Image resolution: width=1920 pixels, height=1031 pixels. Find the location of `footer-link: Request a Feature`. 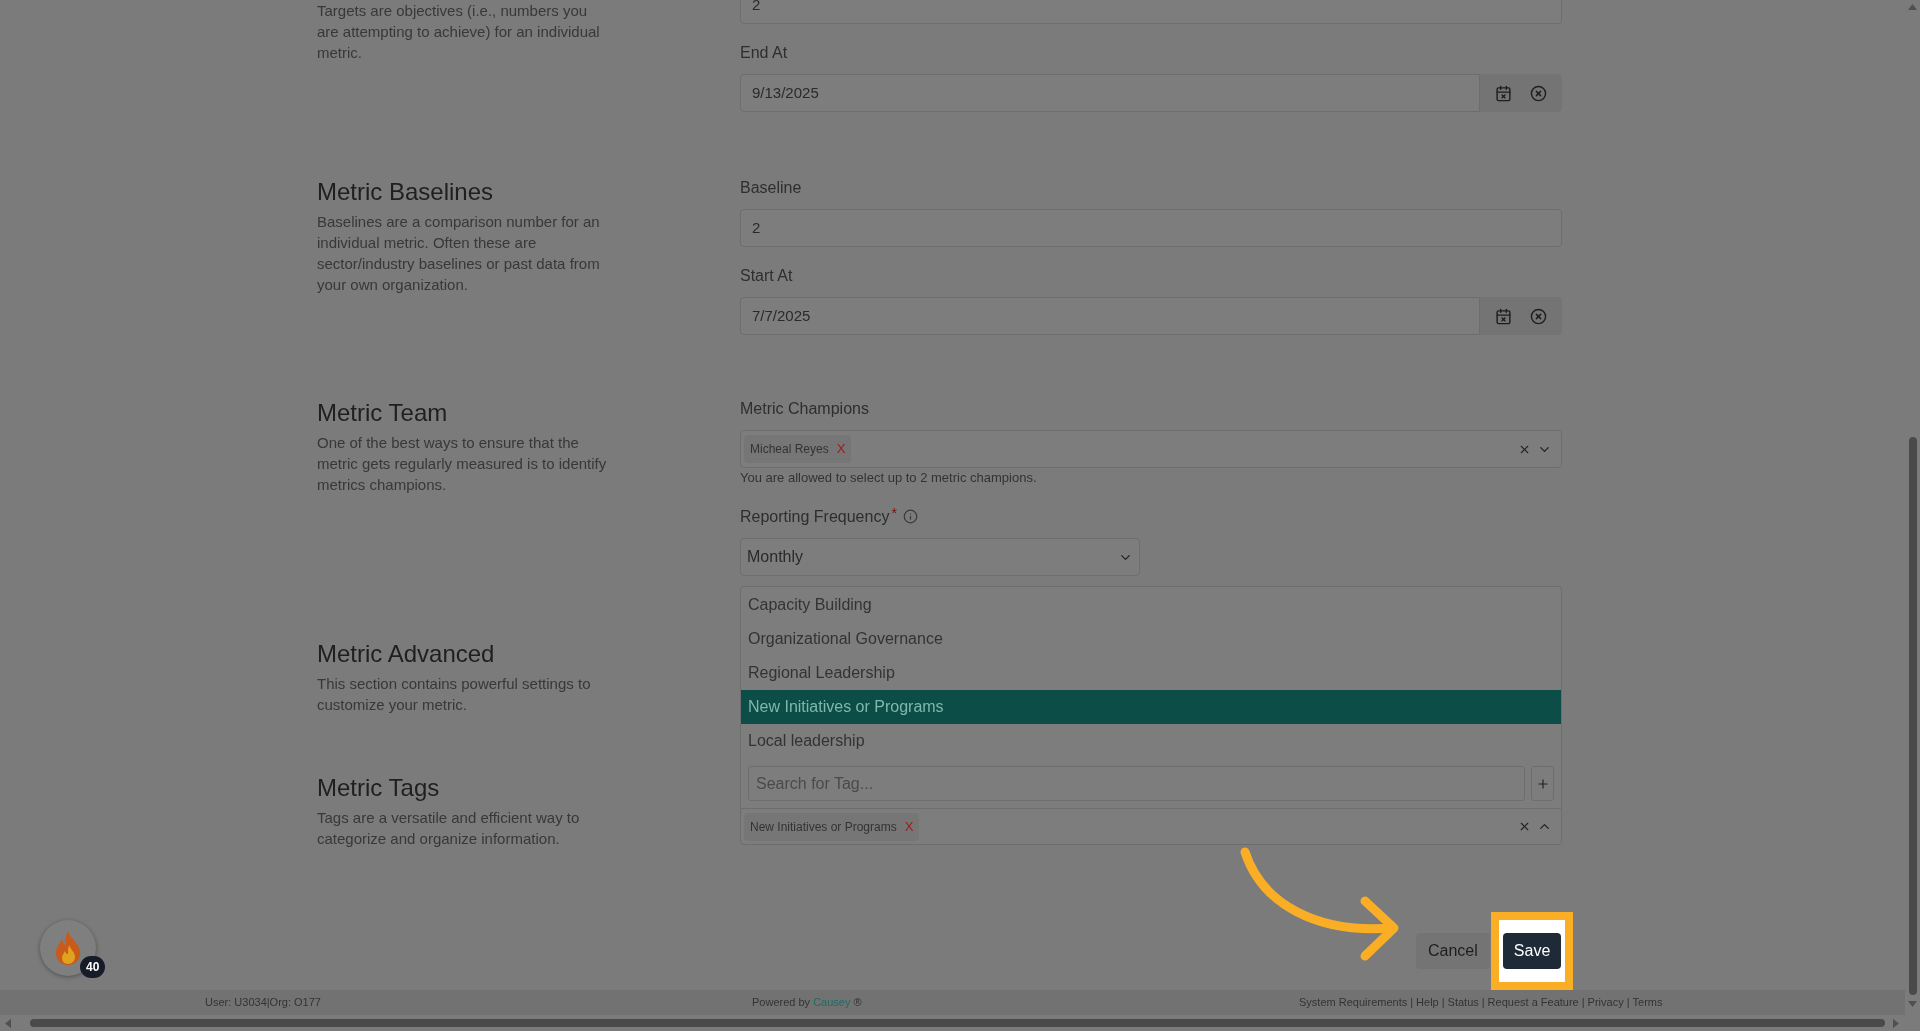

footer-link: Request a Feature is located at coordinates (1533, 1002).